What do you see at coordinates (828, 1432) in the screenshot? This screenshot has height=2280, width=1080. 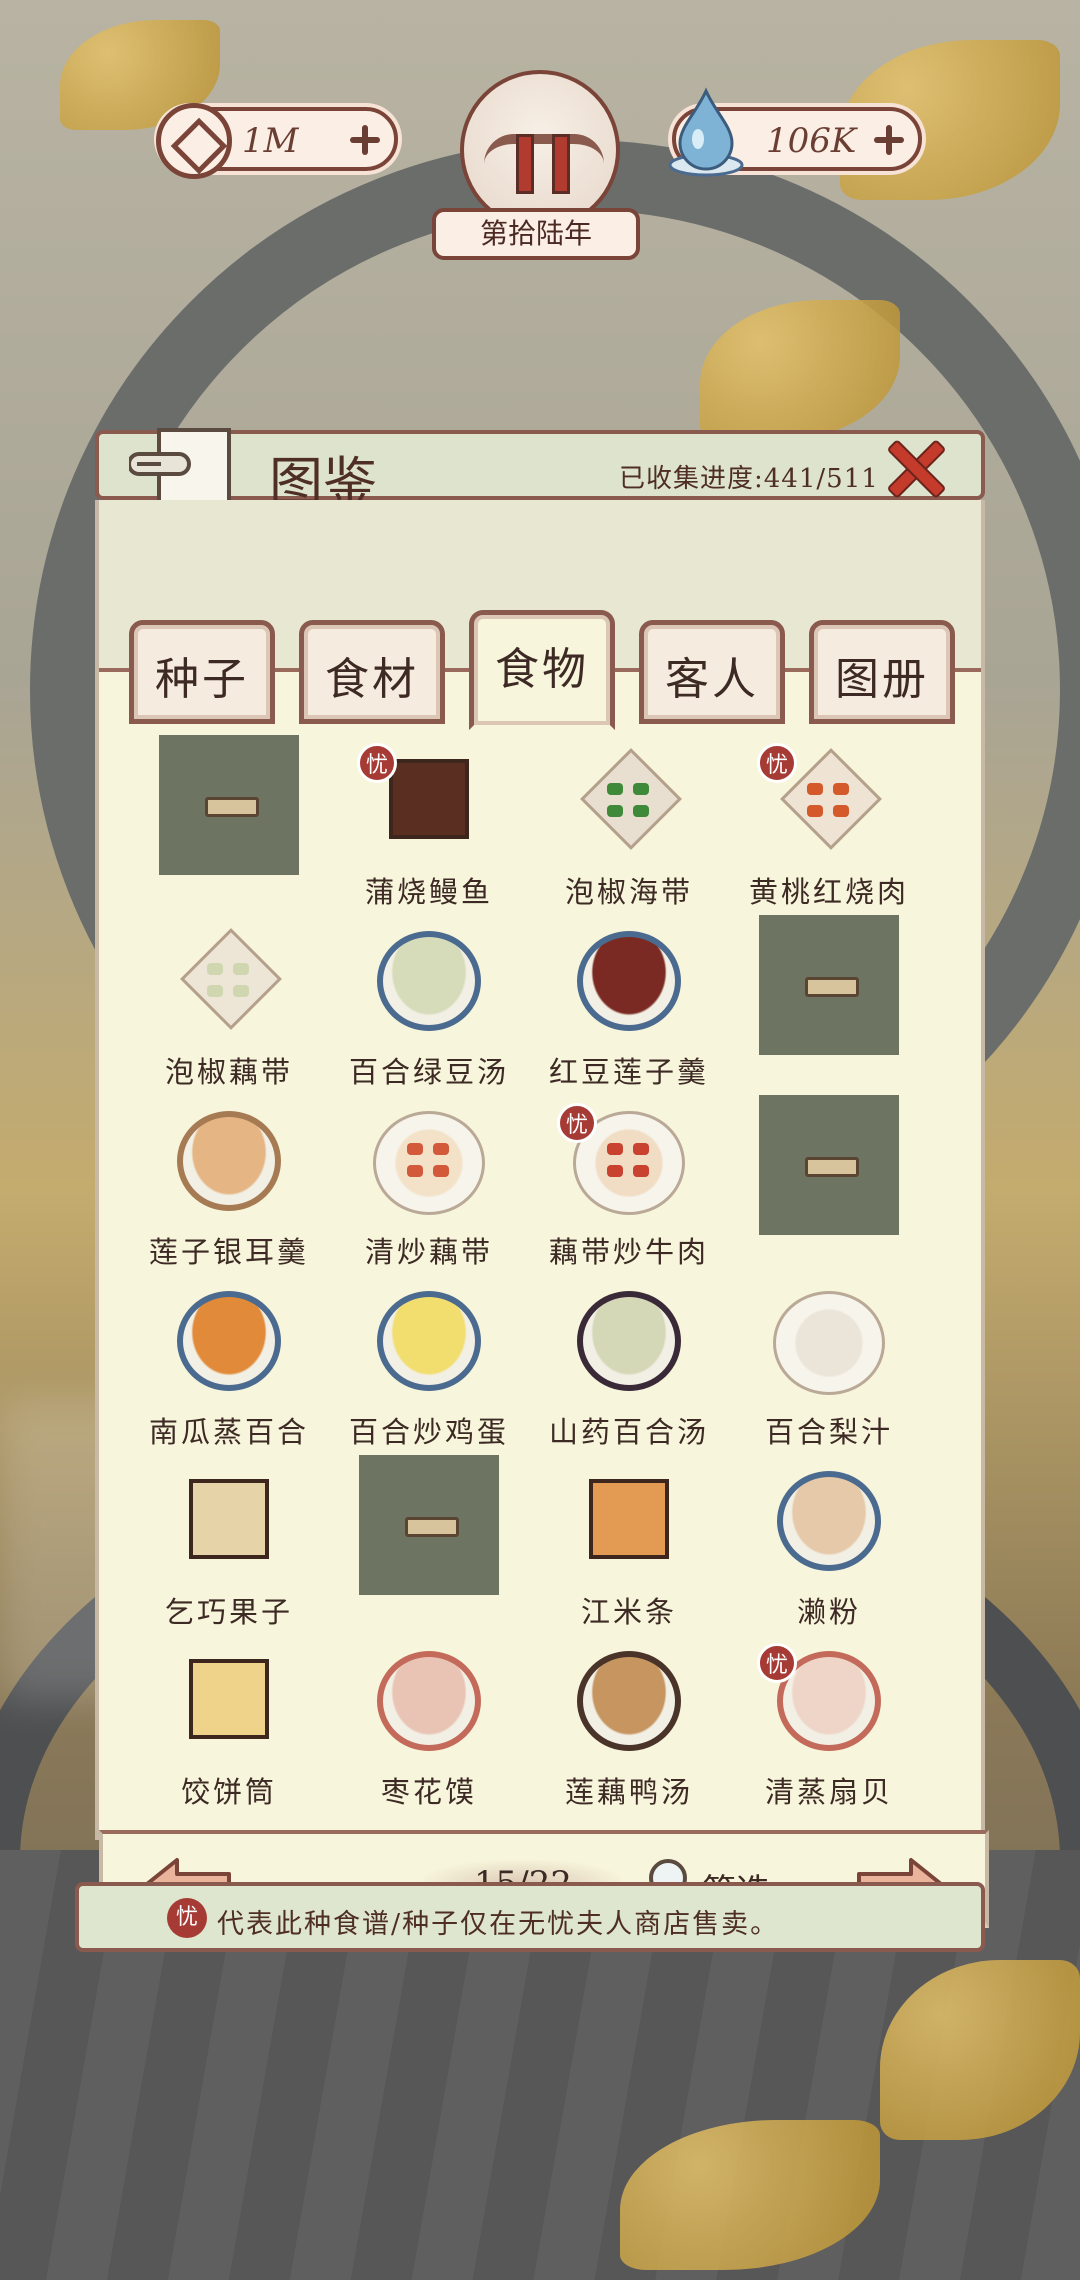 I see `food-name: 百合梨汁` at bounding box center [828, 1432].